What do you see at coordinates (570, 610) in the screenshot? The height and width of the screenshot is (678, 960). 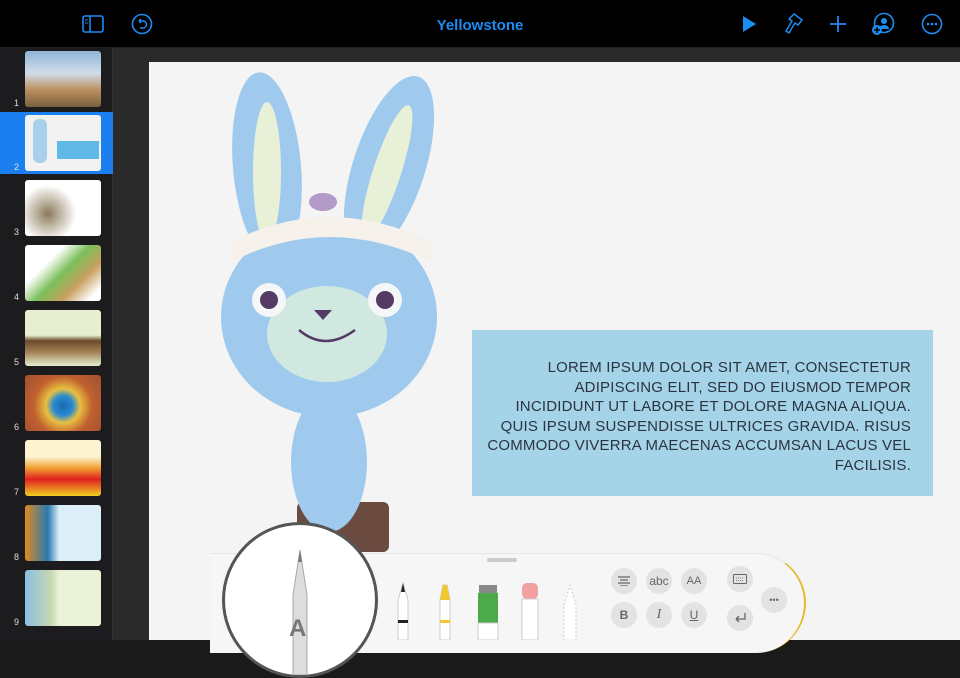 I see `lasso-tool-icon` at bounding box center [570, 610].